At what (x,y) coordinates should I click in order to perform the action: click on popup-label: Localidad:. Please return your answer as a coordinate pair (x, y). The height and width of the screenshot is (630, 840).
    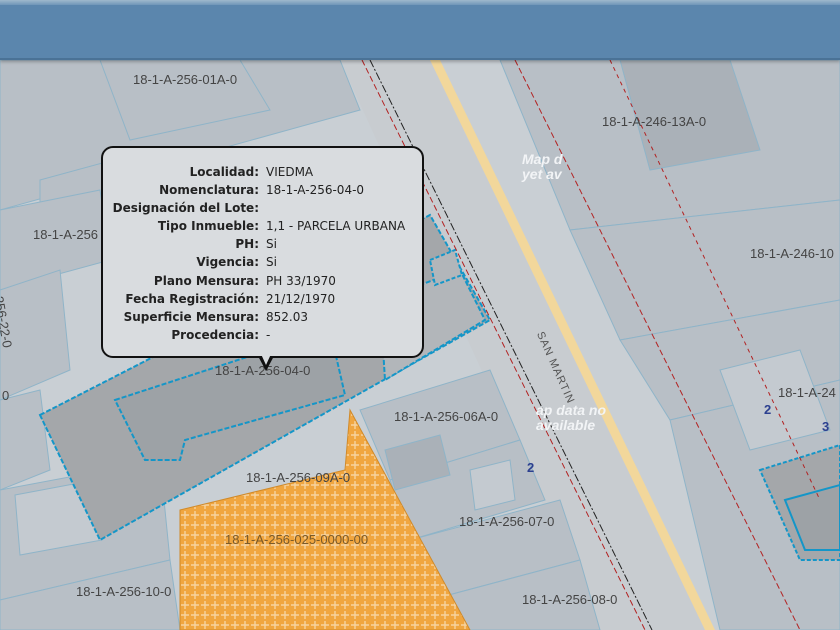
    Looking at the image, I should click on (224, 172).